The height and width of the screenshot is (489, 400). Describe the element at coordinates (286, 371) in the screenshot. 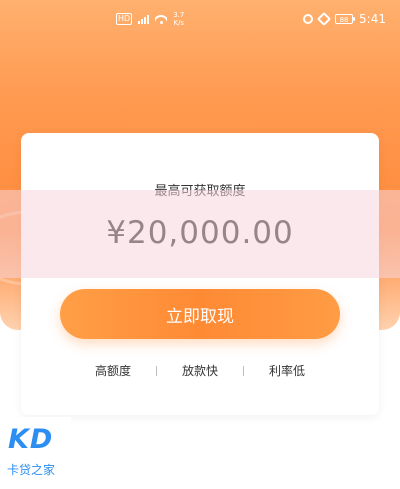

I see `feature-low-rate: 利率低` at that location.